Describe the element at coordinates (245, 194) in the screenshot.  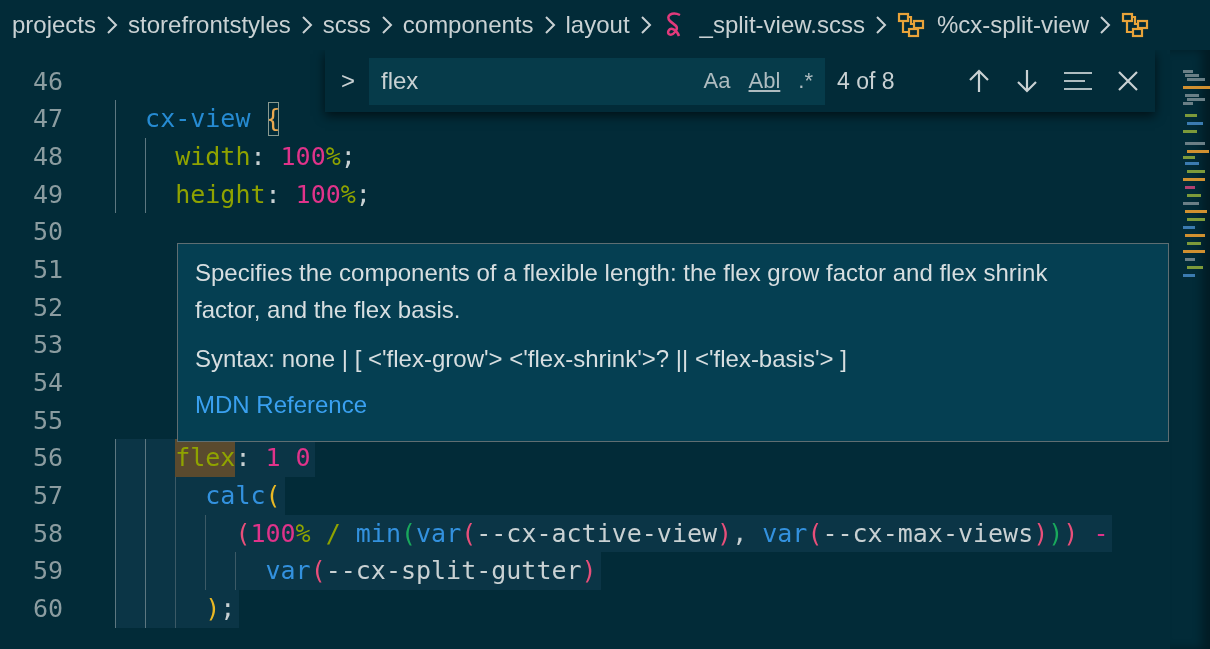
I see `code-line: height: 100%;` at that location.